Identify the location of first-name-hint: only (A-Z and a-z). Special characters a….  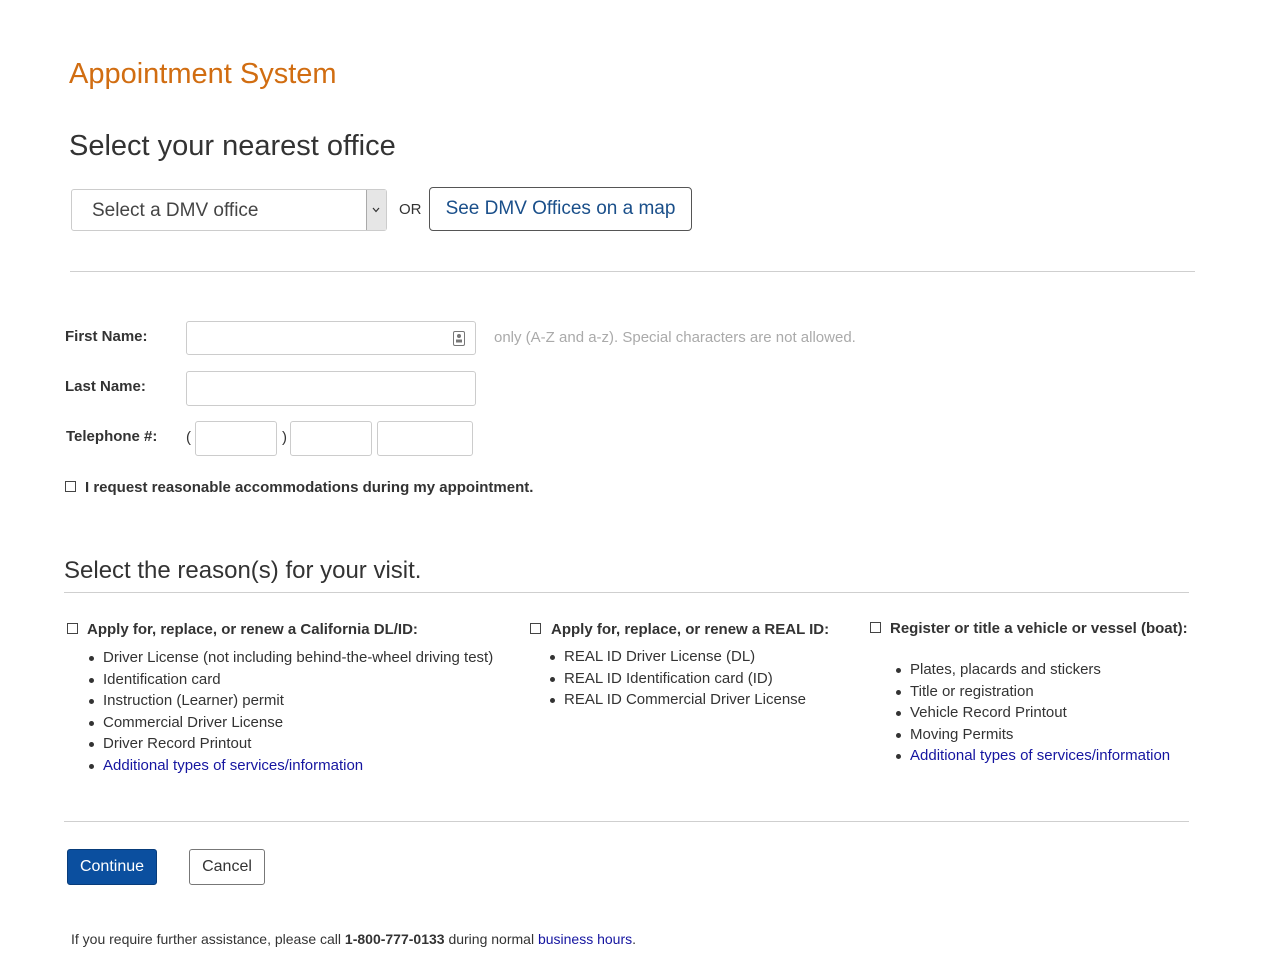
(675, 337).